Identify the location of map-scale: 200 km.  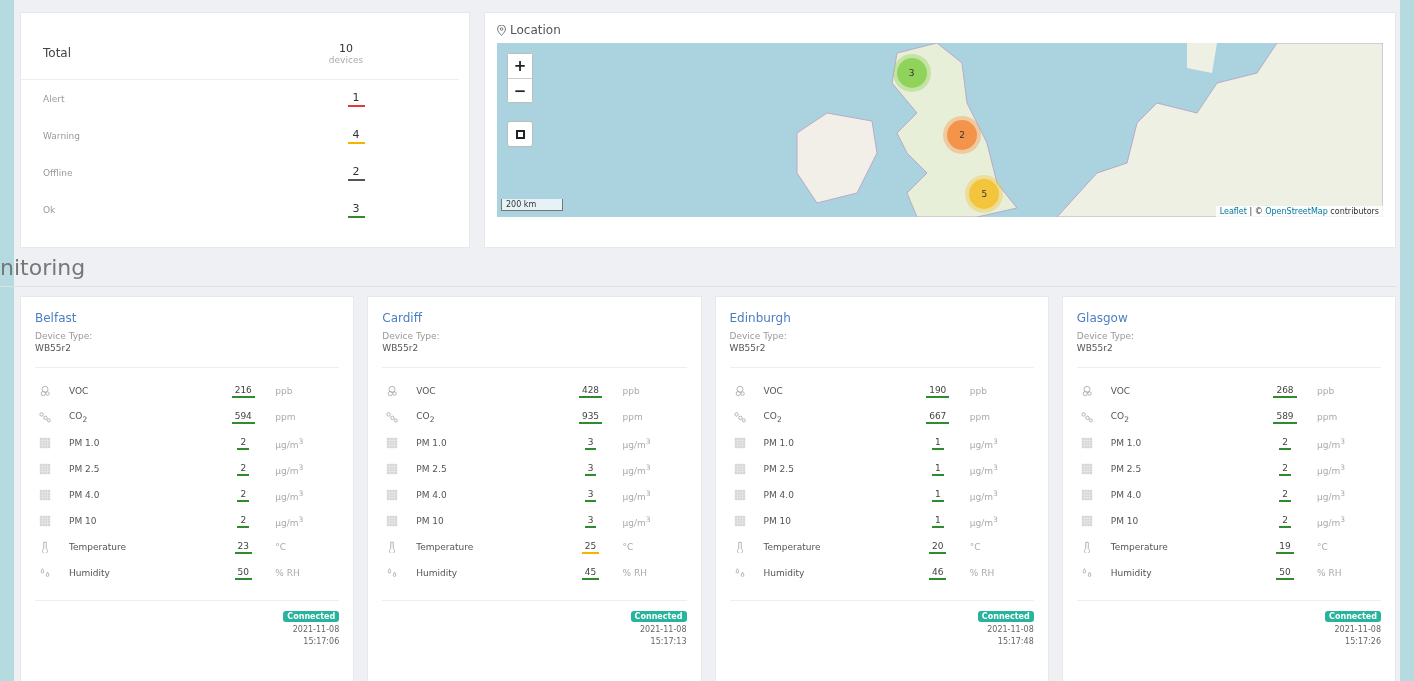
(532, 205).